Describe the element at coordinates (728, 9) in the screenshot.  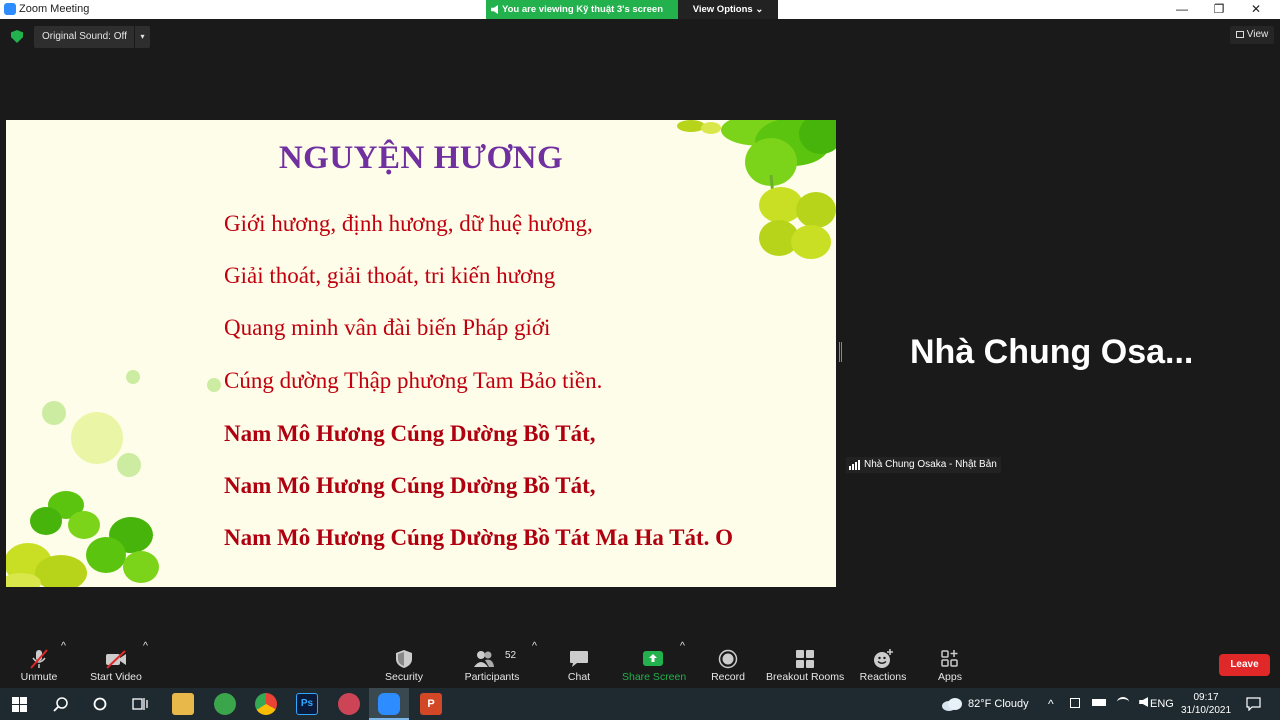
I see `view-options-button: View Options ⌄` at that location.